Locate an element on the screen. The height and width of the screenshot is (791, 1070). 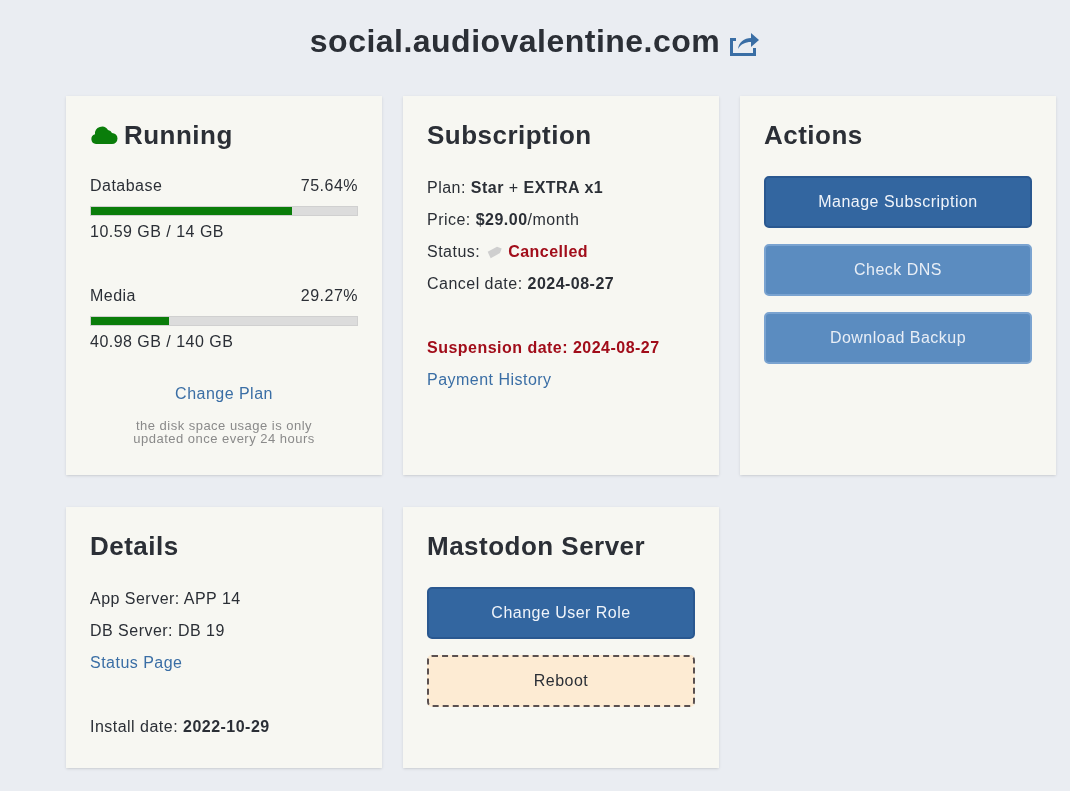
meter-label: Database is located at coordinates (126, 186).